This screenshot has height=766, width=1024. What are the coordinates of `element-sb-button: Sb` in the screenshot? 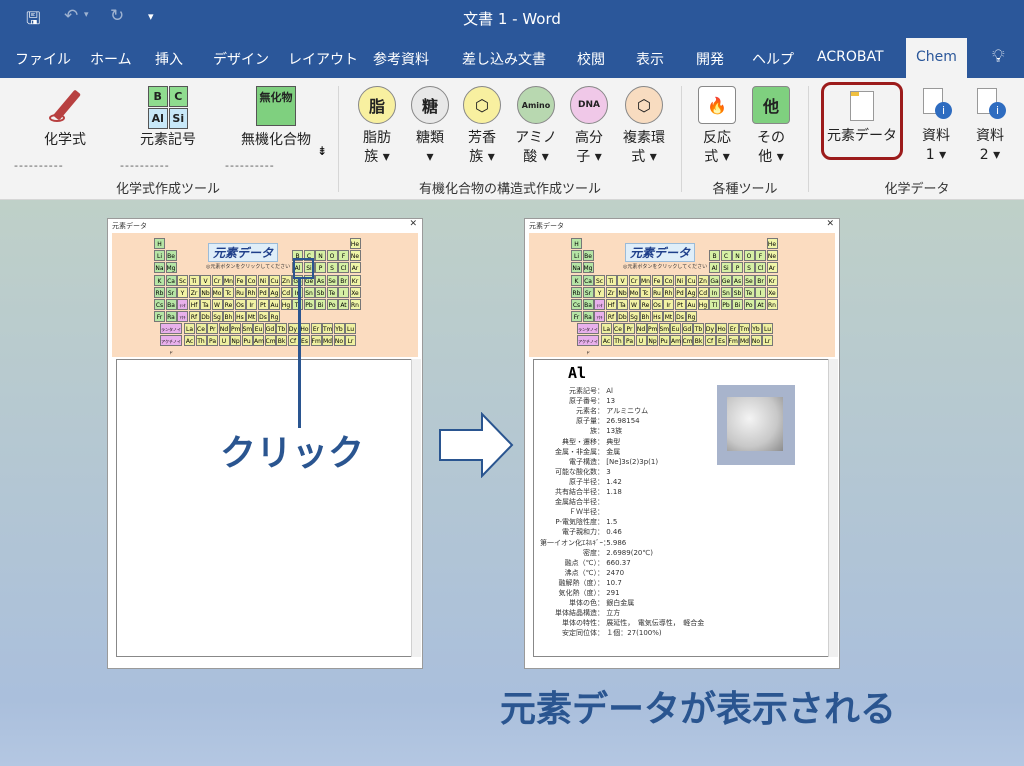 It's located at (737, 292).